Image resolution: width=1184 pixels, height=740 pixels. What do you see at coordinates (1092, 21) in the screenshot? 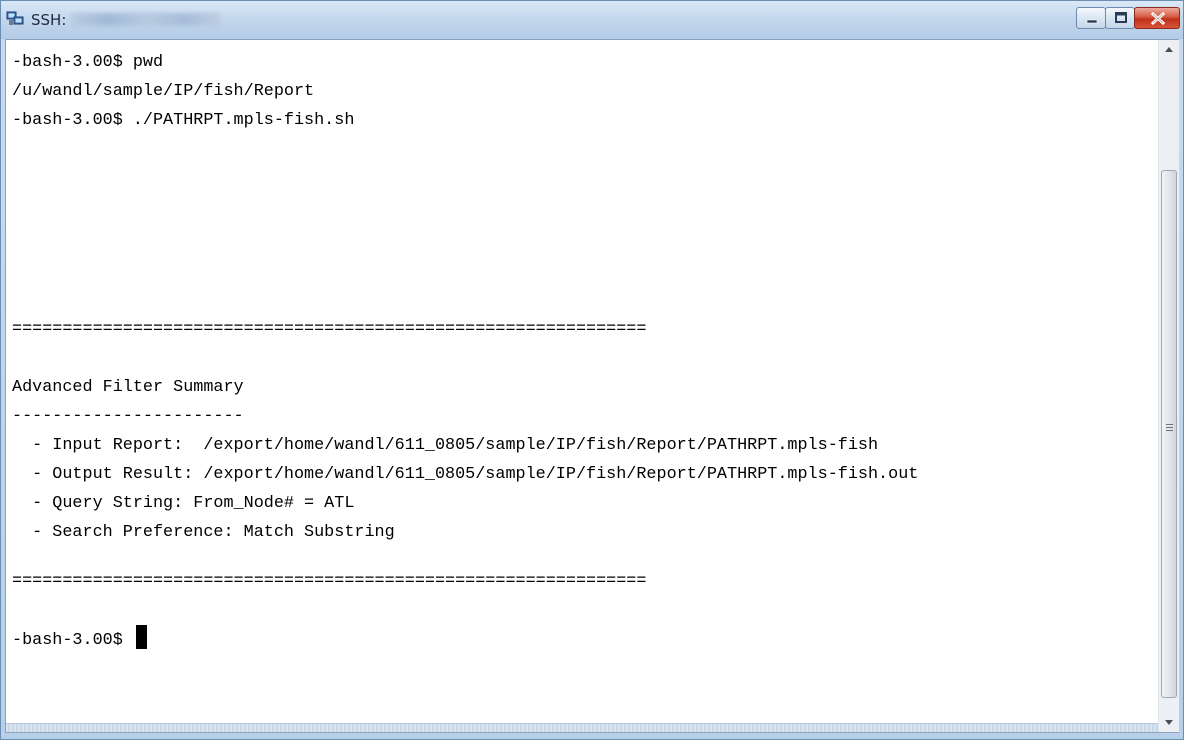
I see `minimize-icon` at bounding box center [1092, 21].